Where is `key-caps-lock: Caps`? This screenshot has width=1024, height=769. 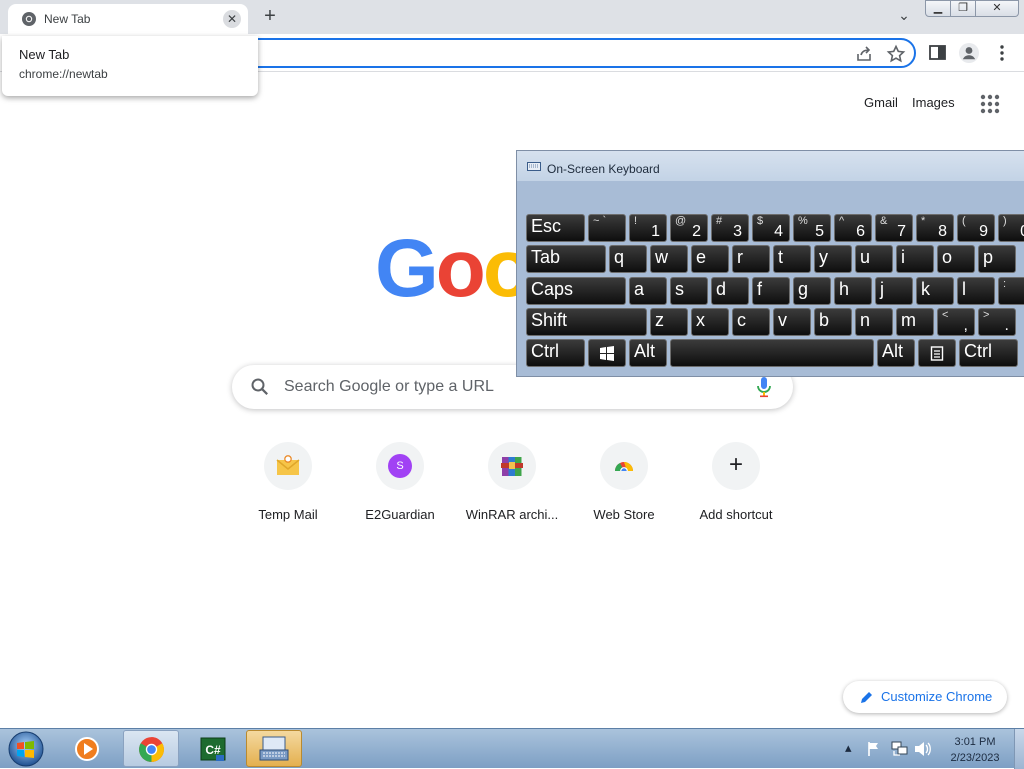 key-caps-lock: Caps is located at coordinates (576, 291).